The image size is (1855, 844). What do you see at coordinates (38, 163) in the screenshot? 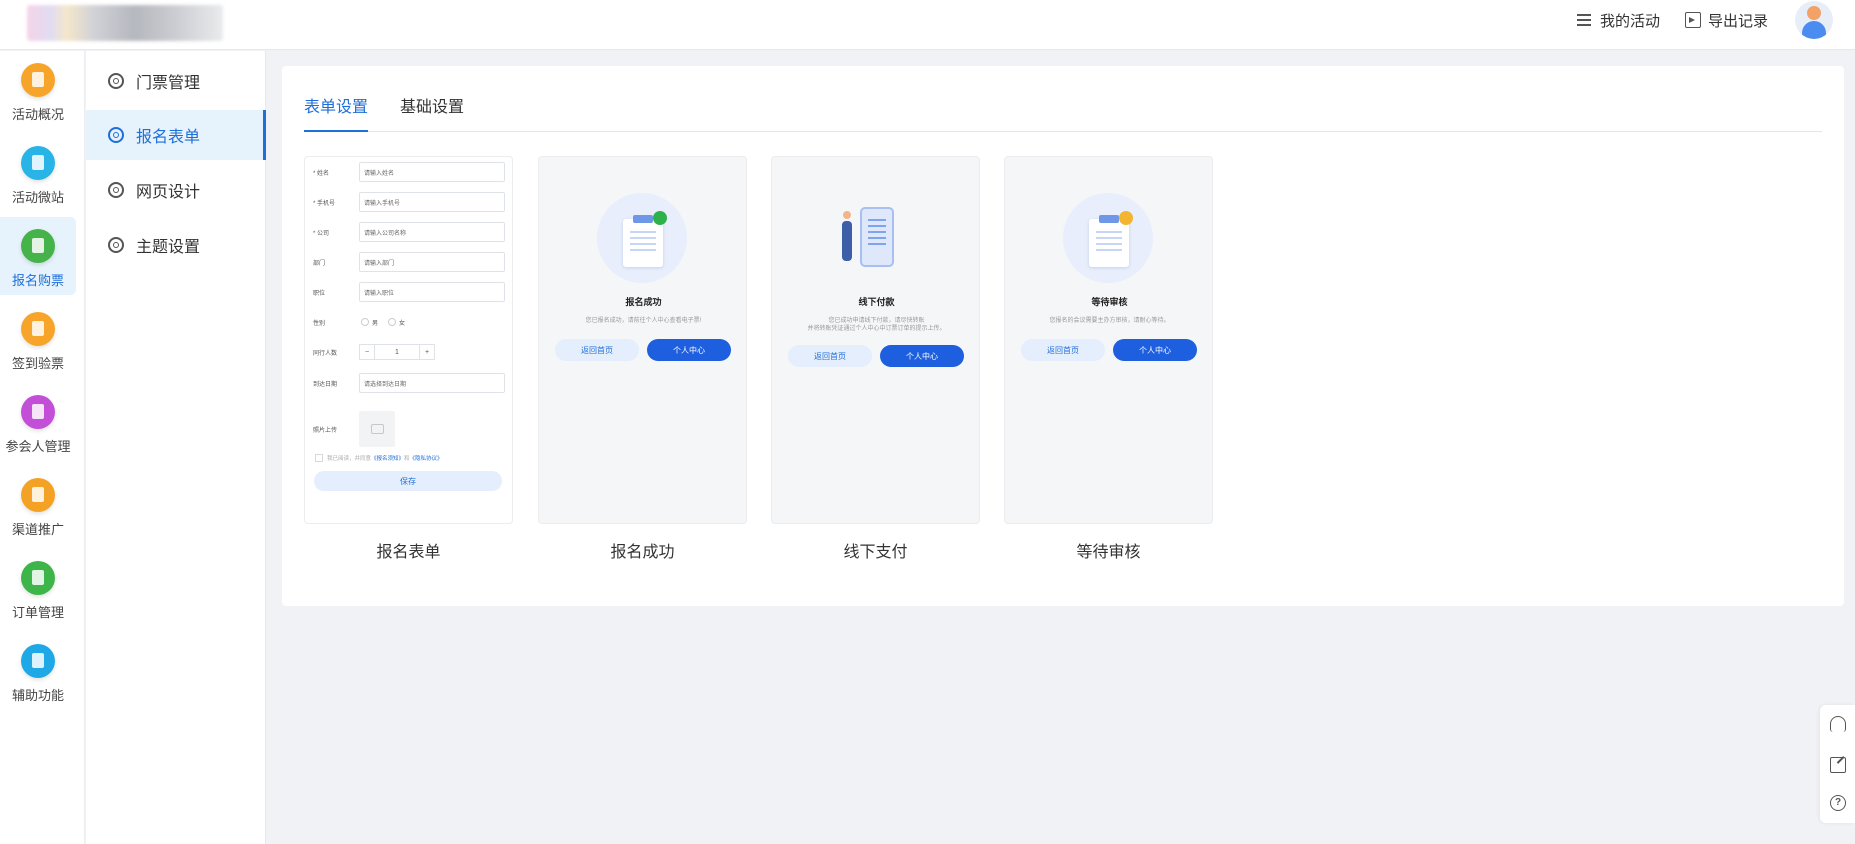
I see `microsite-icon` at bounding box center [38, 163].